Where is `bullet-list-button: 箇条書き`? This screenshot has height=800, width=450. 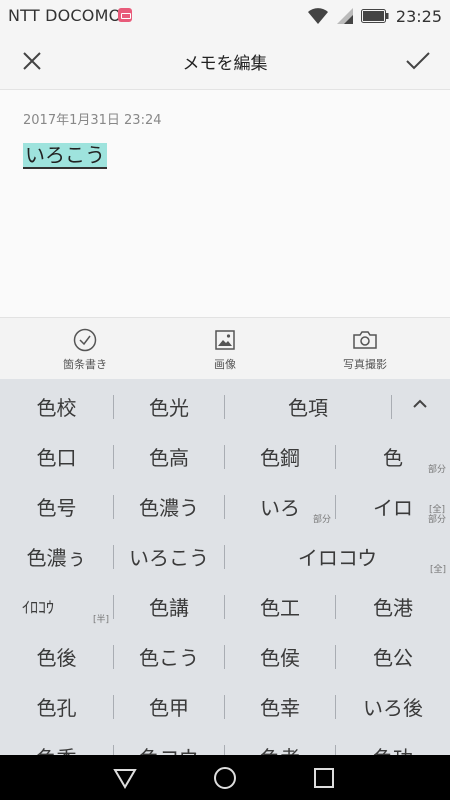
bullet-list-button: 箇条書き is located at coordinates (85, 350).